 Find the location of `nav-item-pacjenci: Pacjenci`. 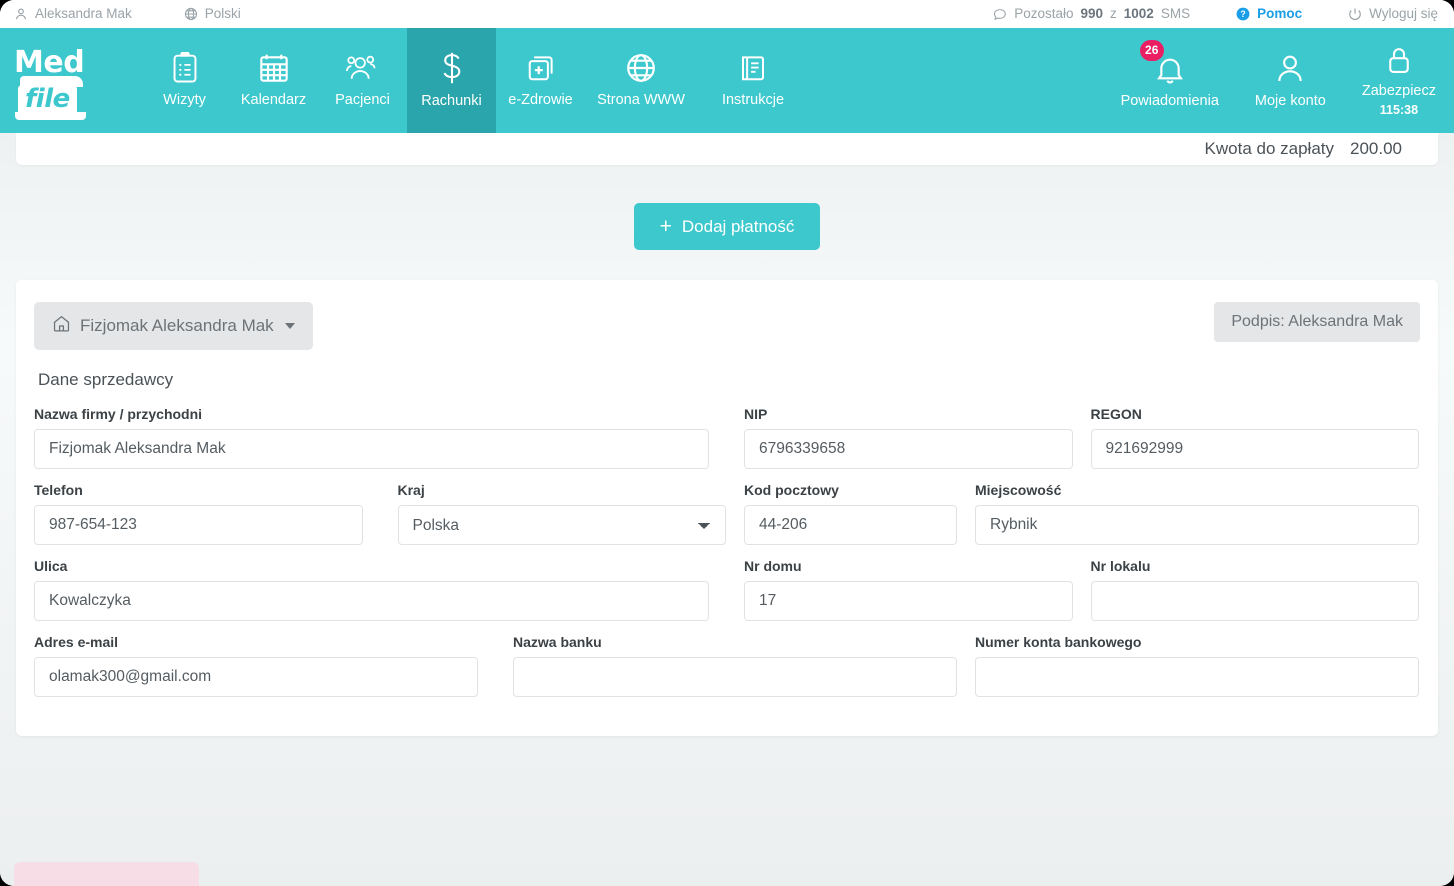

nav-item-pacjenci: Pacjenci is located at coordinates (362, 80).